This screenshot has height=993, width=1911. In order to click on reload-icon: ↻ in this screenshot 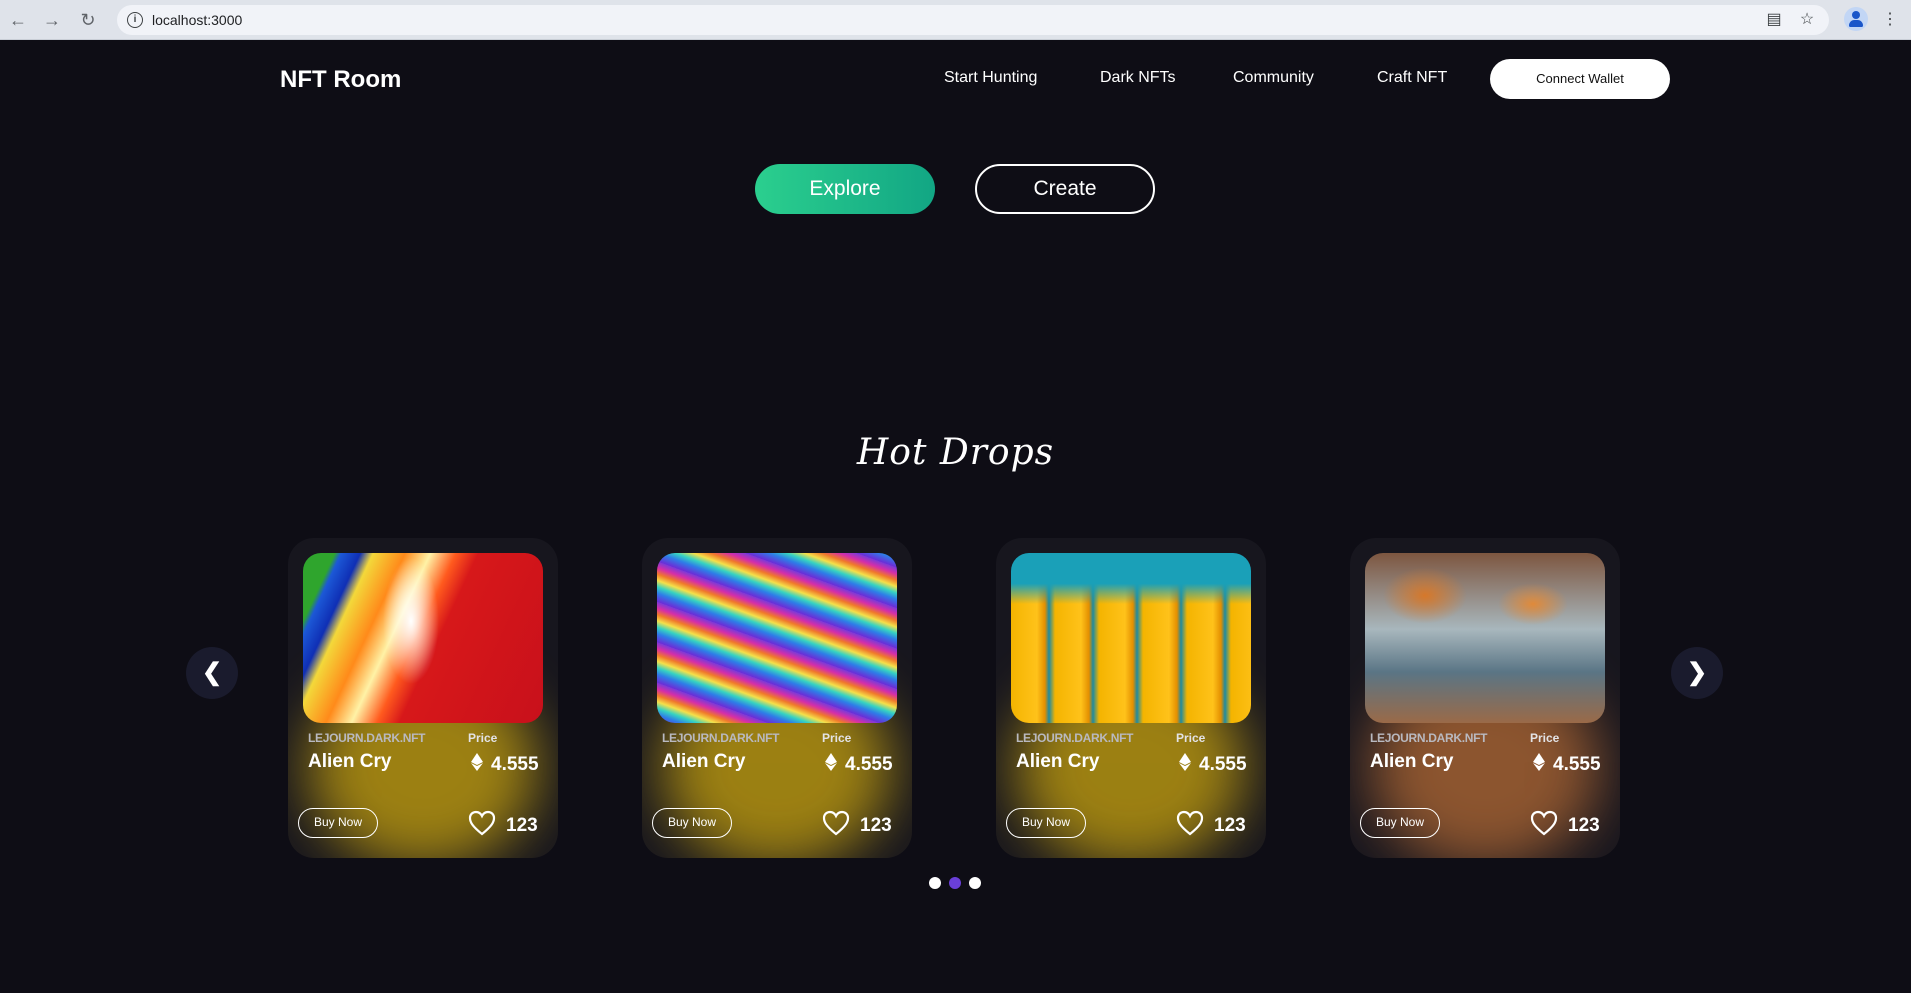, I will do `click(88, 20)`.